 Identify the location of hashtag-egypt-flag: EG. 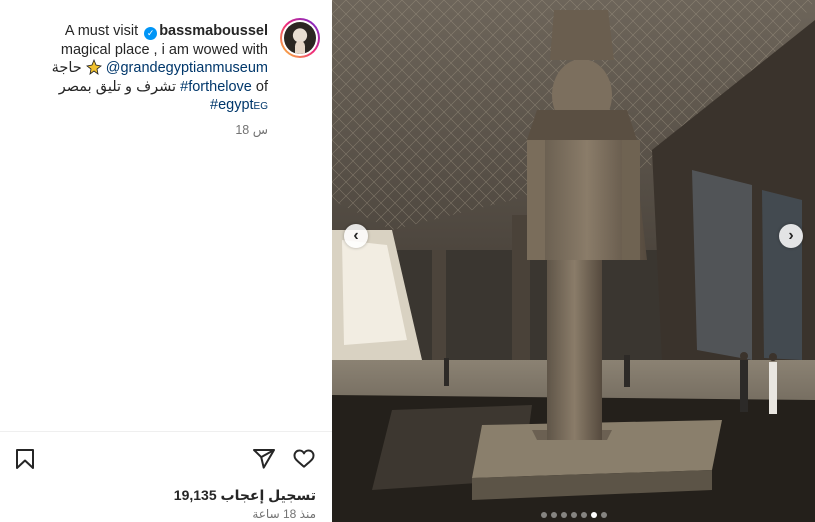
(260, 107).